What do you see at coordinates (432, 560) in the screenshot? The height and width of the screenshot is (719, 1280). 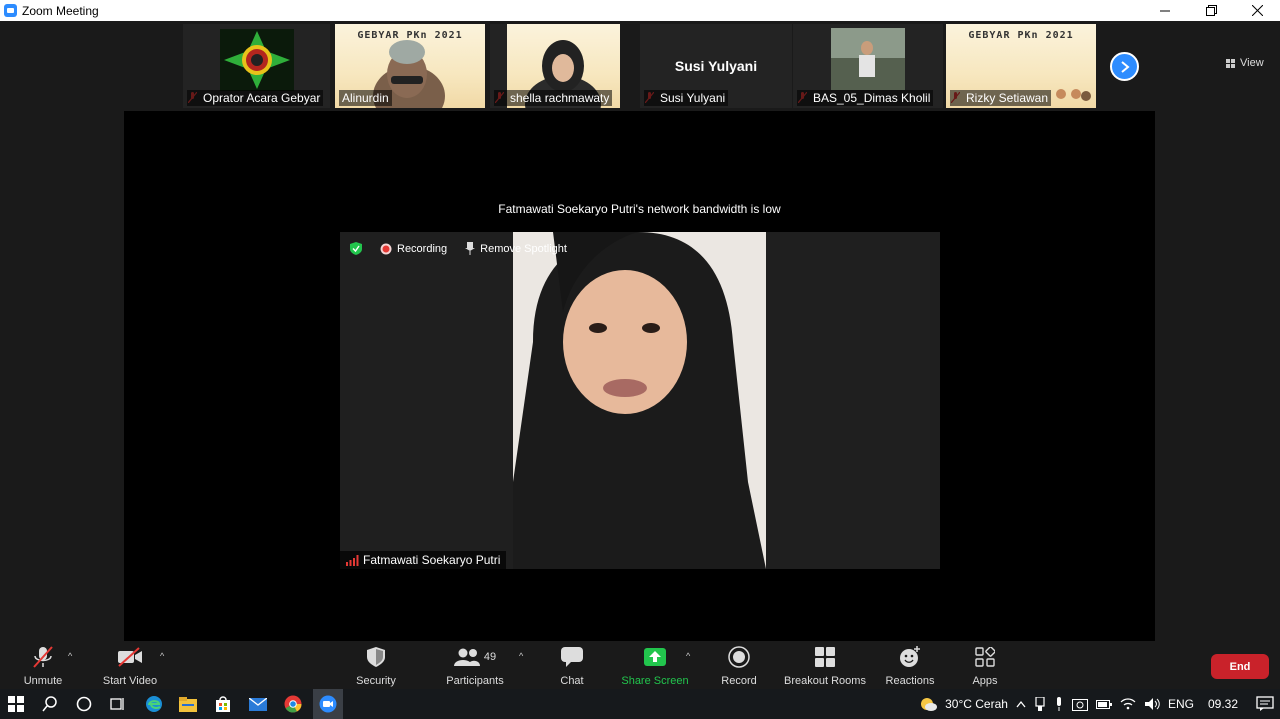 I see `speaker-name: Fatmawati Soekaryo Putri` at bounding box center [432, 560].